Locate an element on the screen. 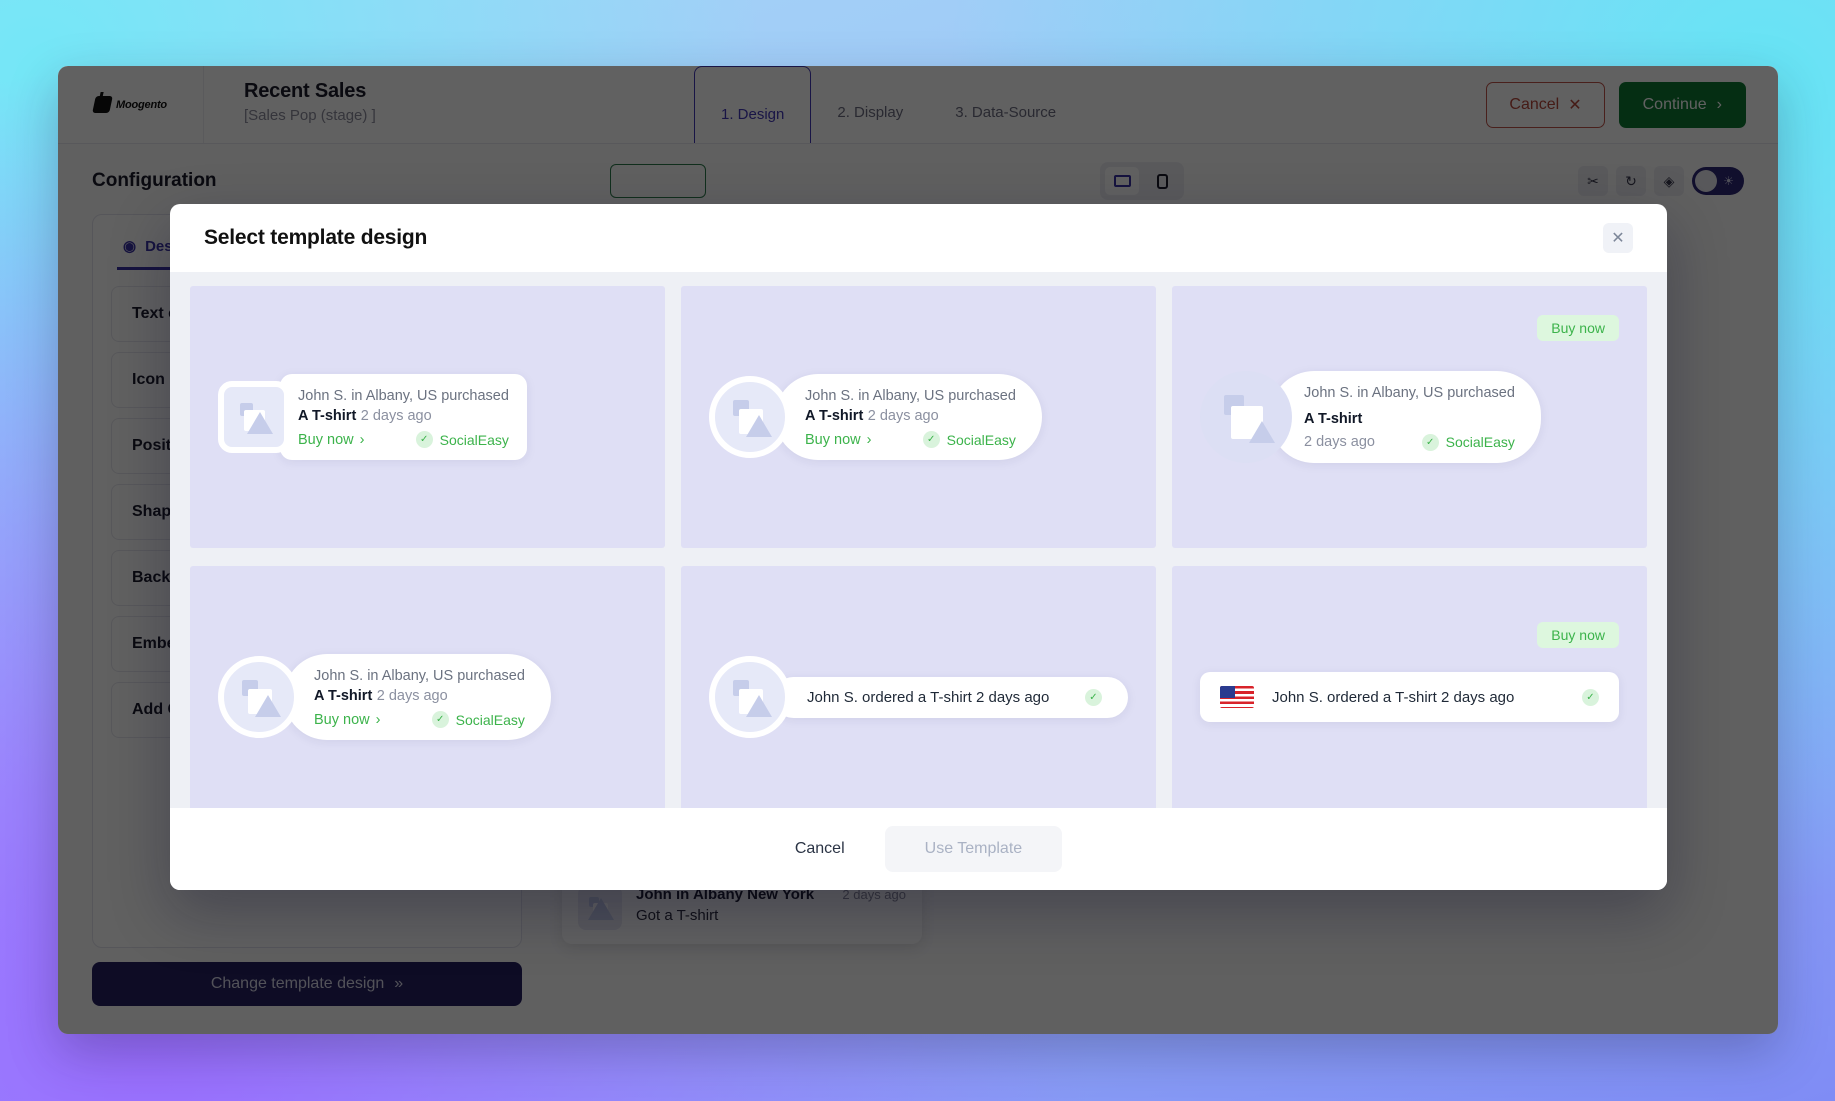 This screenshot has height=1101, width=1835. modal-footer: Cancel Use Template is located at coordinates (918, 849).